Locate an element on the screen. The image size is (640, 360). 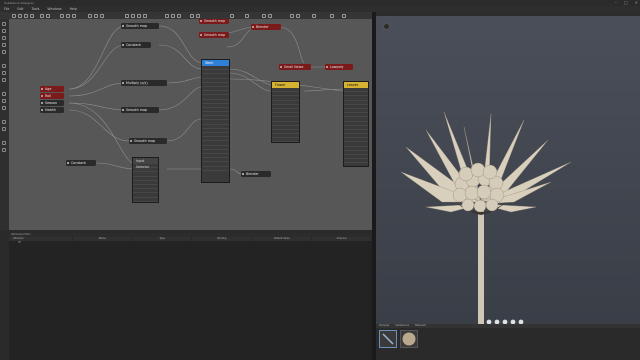
zoom-in-icon is located at coordinates (167, 15).